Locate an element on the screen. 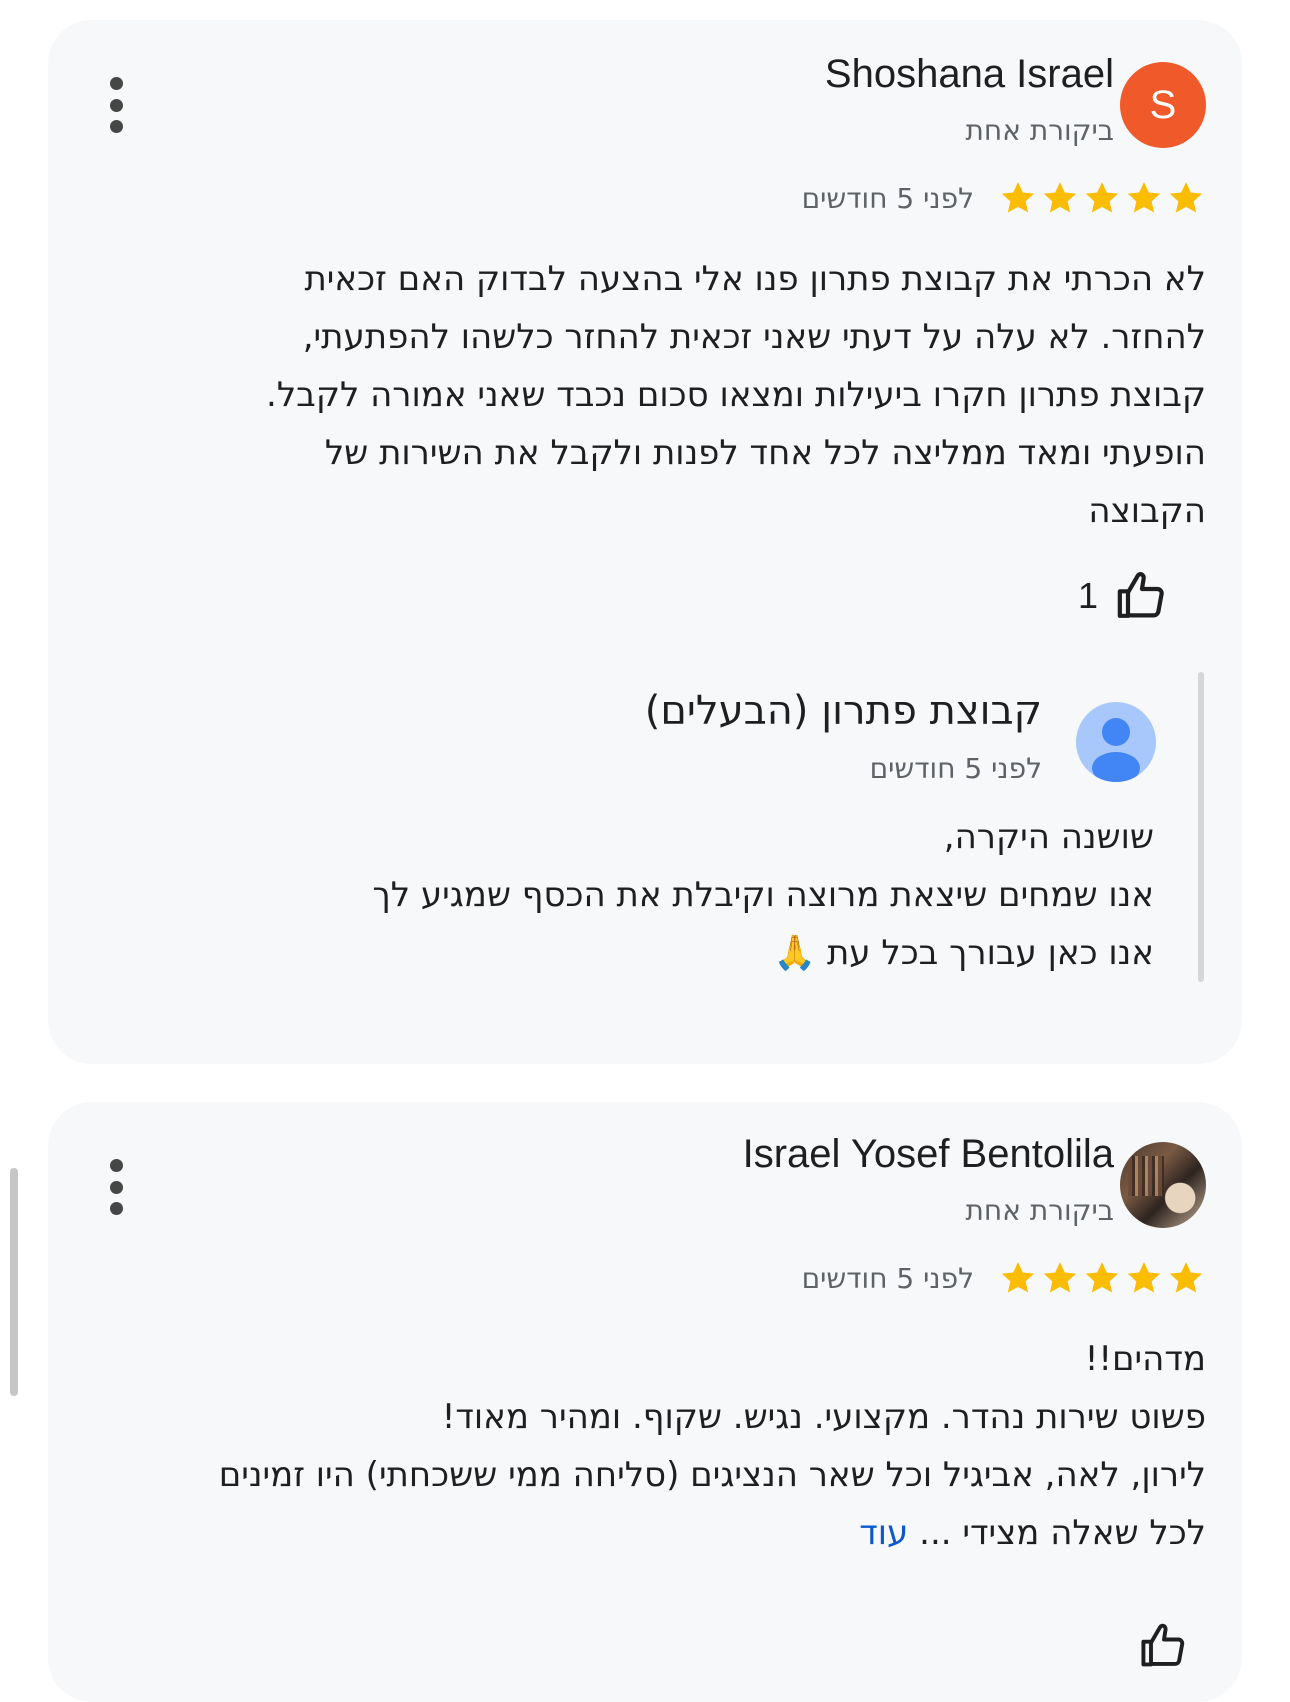 The width and height of the screenshot is (1290, 1702). avatar-letter: S is located at coordinates (1163, 104).